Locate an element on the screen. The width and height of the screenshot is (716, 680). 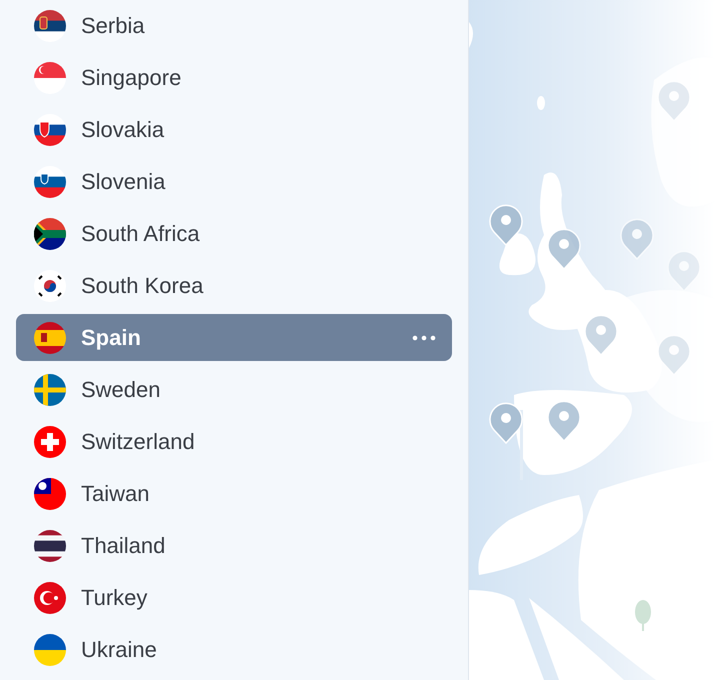
country-item: Slovenia is located at coordinates (234, 181).